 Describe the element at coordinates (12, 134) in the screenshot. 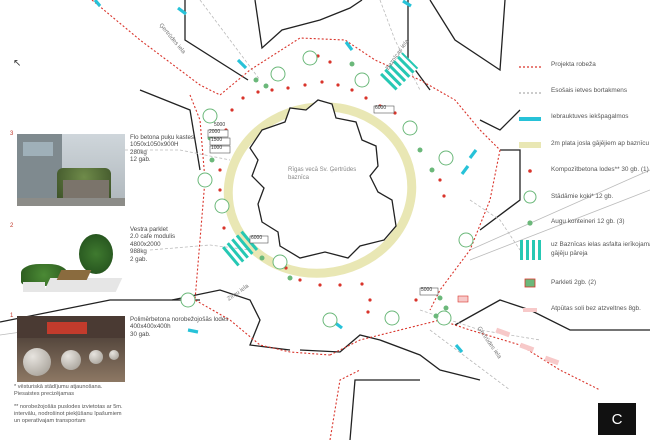

I see `item-number: 3` at that location.